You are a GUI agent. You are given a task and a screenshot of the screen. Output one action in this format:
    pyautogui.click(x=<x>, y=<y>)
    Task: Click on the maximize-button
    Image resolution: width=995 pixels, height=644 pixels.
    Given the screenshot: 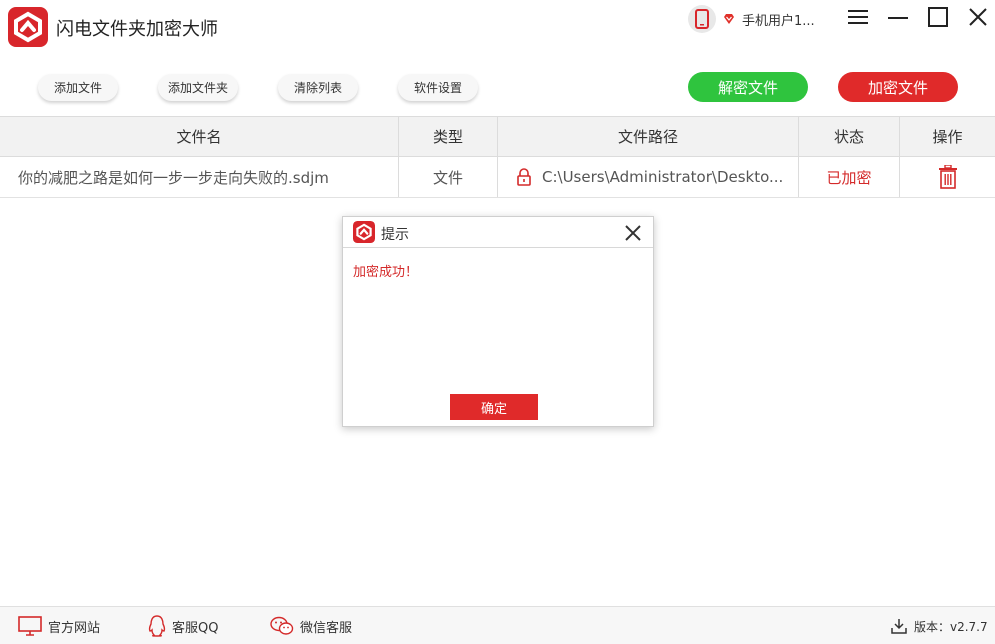 What is the action you would take?
    pyautogui.click(x=938, y=17)
    